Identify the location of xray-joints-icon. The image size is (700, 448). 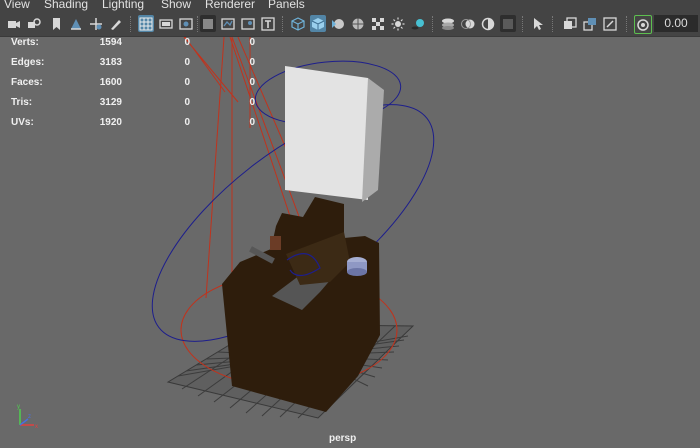
(610, 23).